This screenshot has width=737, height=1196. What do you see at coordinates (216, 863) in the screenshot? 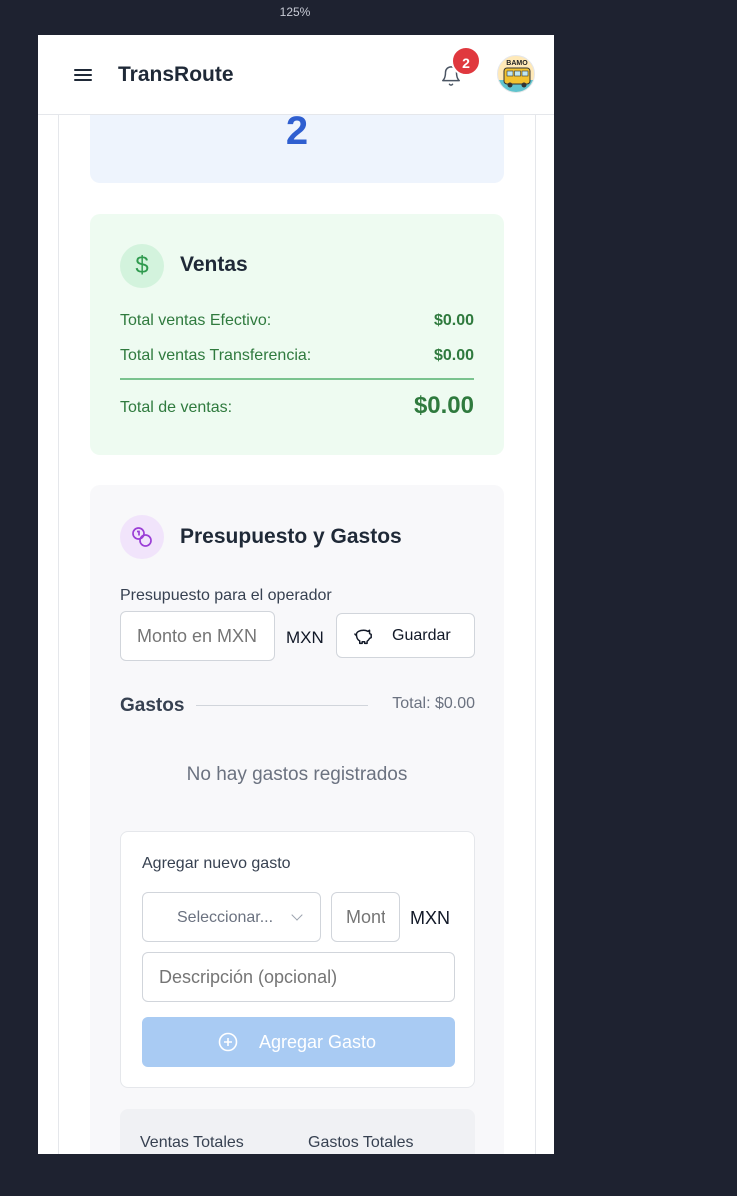
I see `new-expense-title: Agregar nuevo gasto` at bounding box center [216, 863].